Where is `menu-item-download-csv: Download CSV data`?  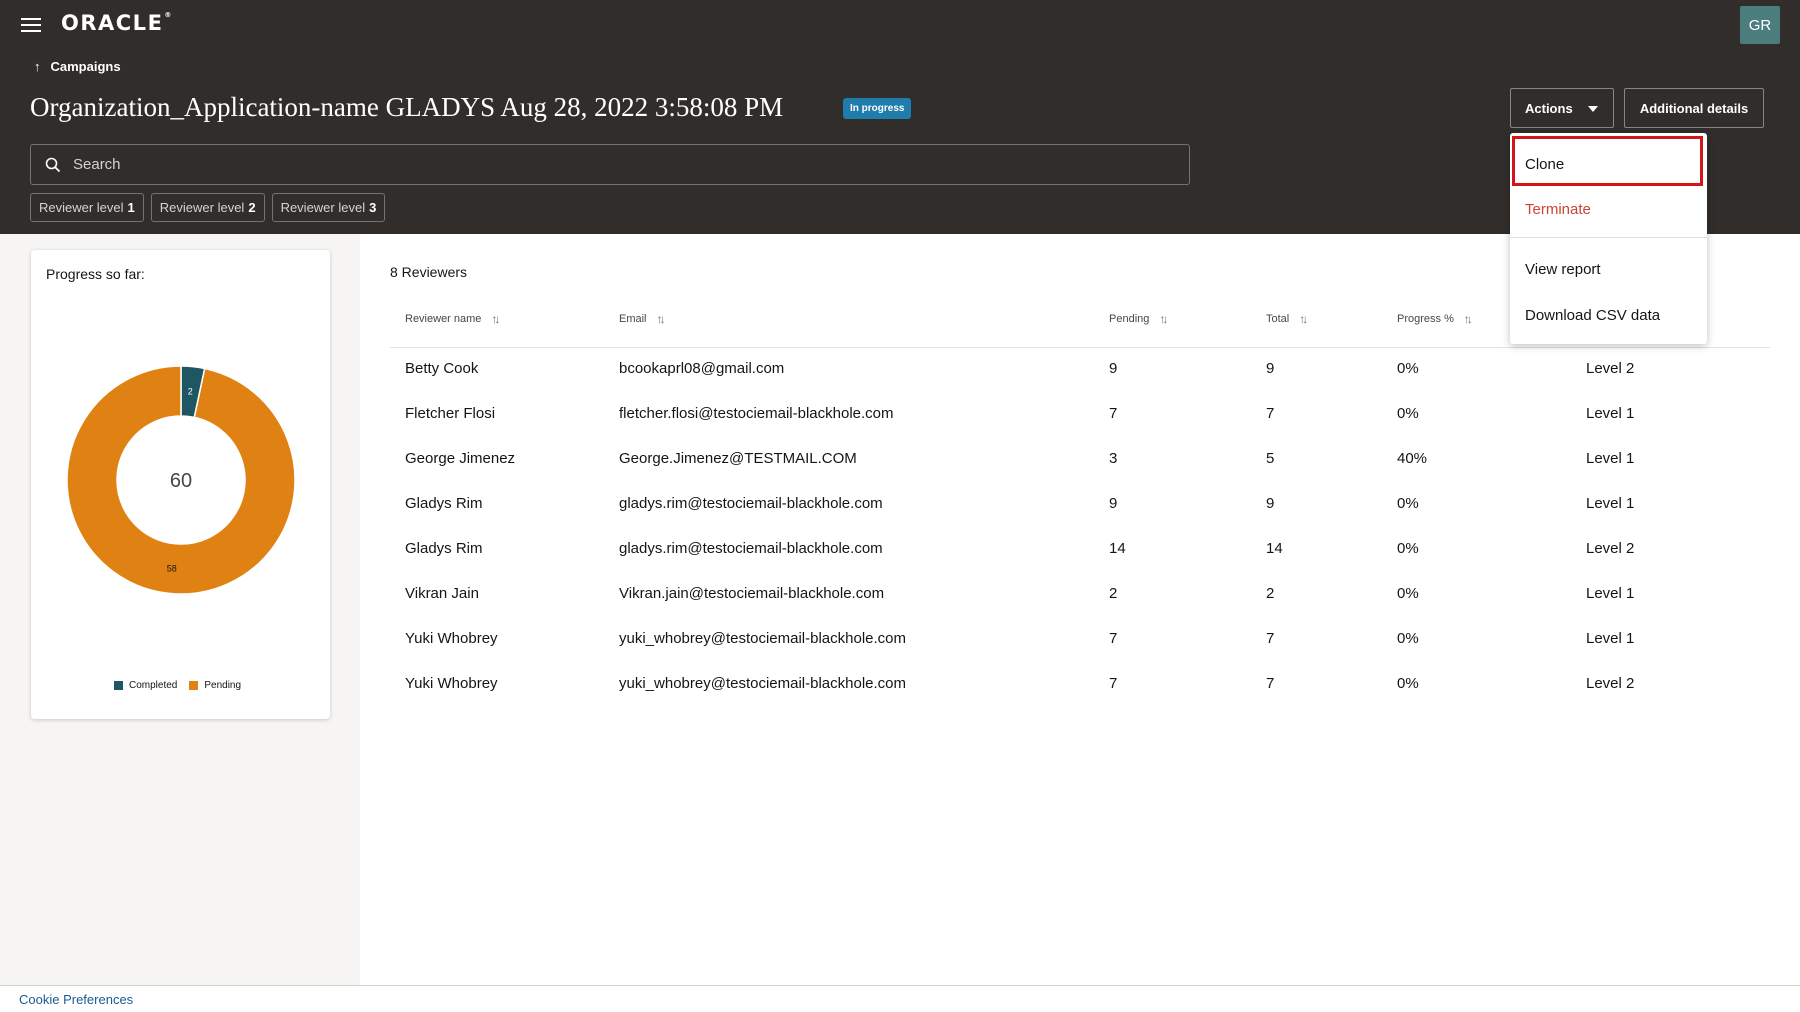 menu-item-download-csv: Download CSV data is located at coordinates (1608, 315).